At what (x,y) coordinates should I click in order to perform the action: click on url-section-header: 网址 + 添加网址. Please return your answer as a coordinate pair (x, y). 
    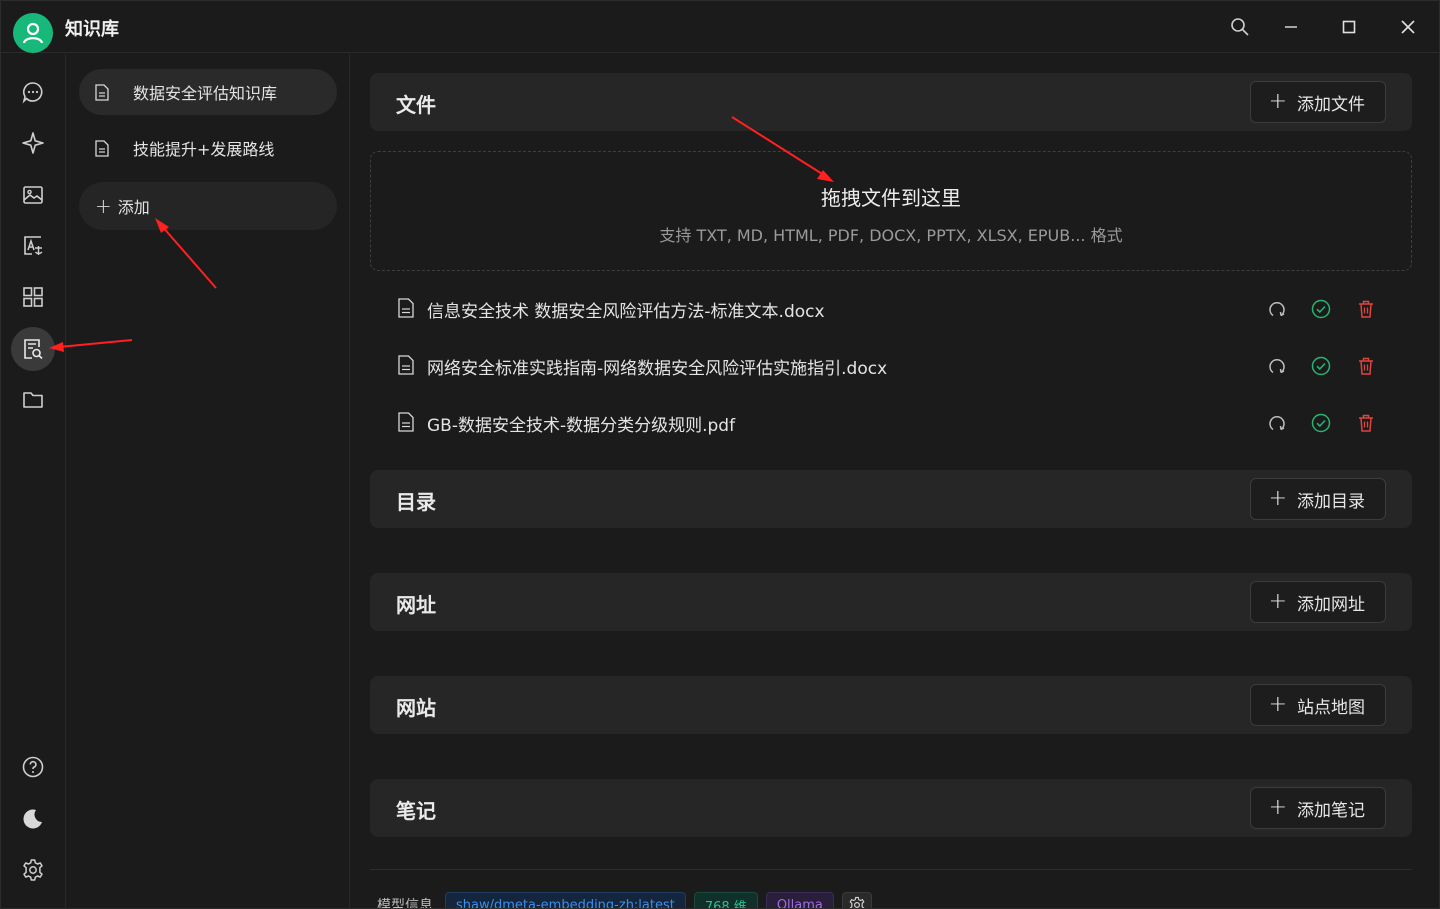
    Looking at the image, I should click on (891, 602).